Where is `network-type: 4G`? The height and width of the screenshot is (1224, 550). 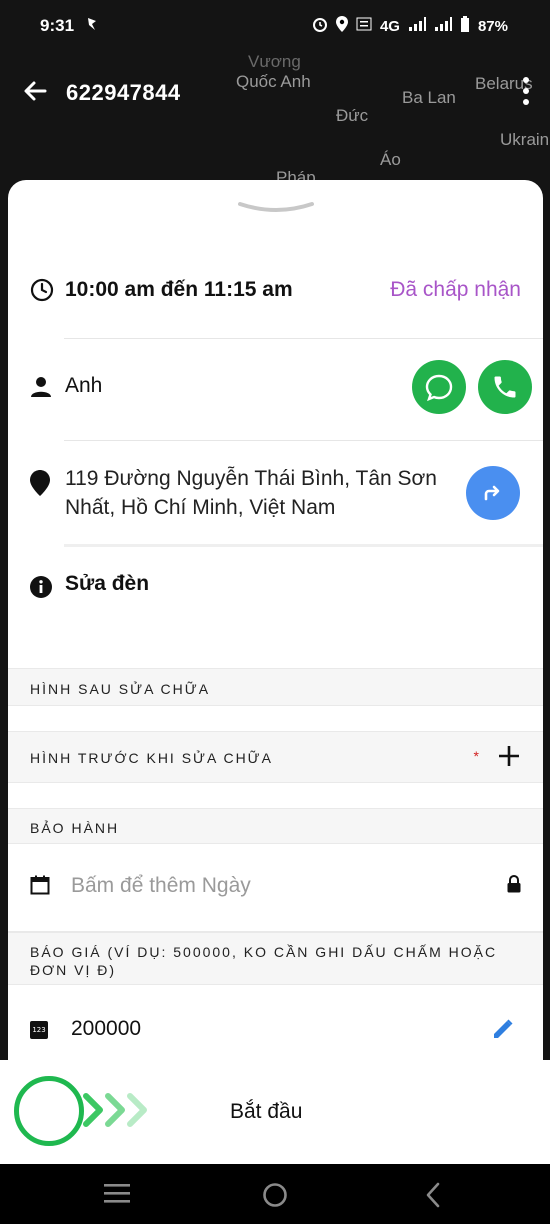 network-type: 4G is located at coordinates (389, 26).